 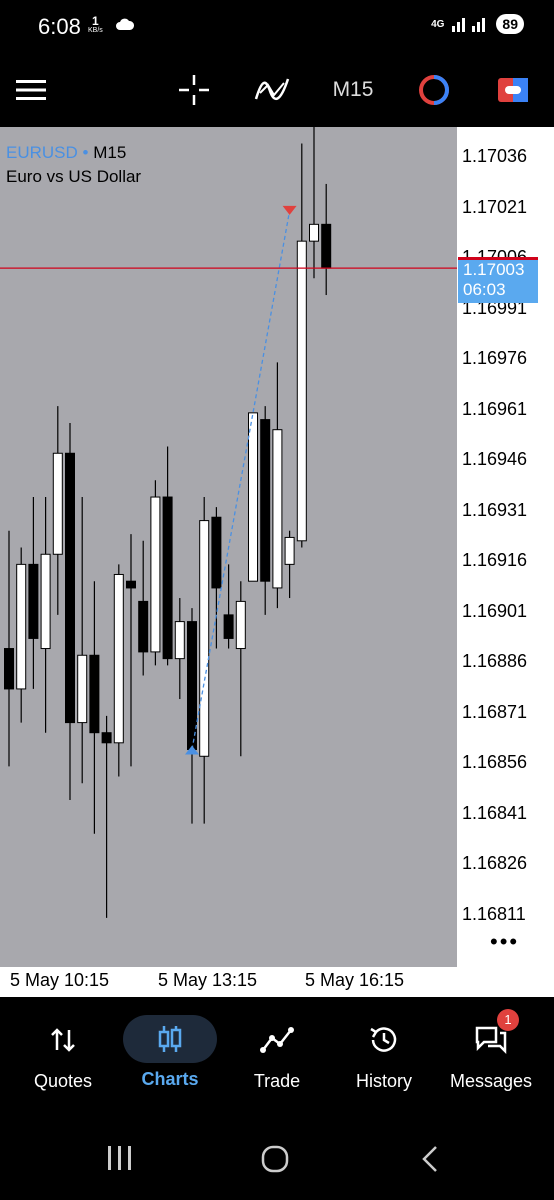 I want to click on back-icon, so click(x=429, y=1159).